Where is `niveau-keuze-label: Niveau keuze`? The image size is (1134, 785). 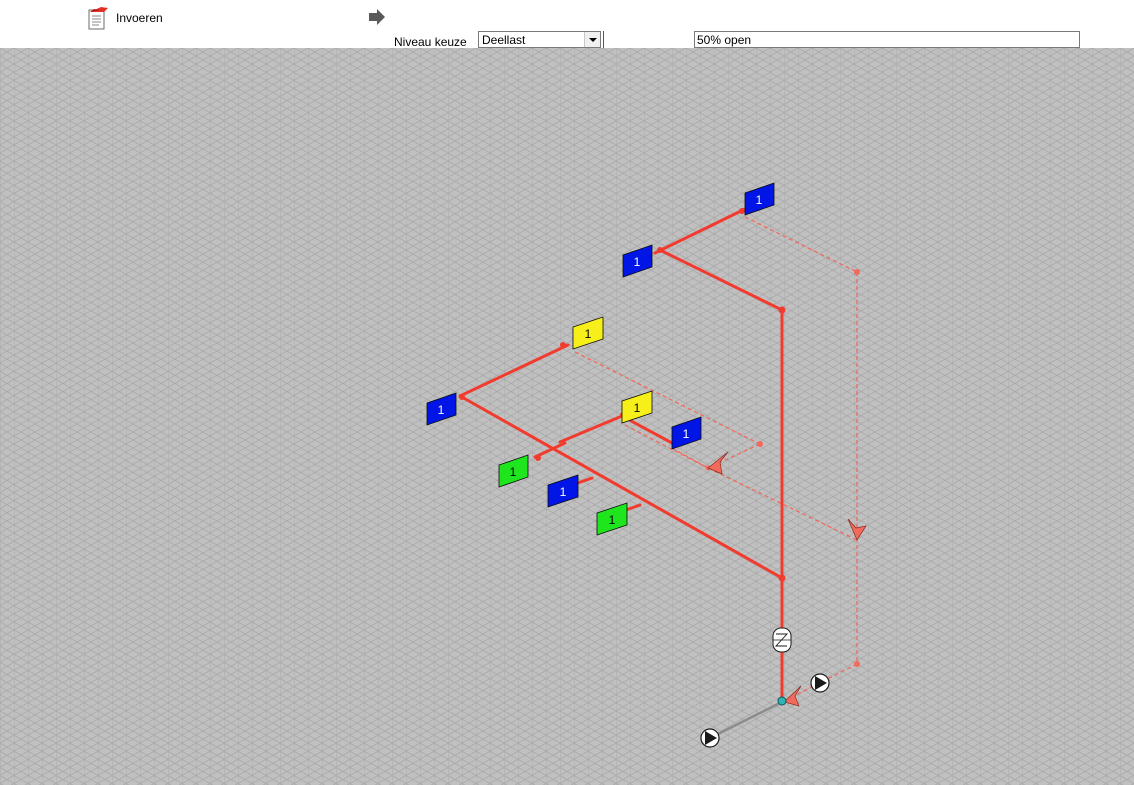 niveau-keuze-label: Niveau keuze is located at coordinates (430, 42).